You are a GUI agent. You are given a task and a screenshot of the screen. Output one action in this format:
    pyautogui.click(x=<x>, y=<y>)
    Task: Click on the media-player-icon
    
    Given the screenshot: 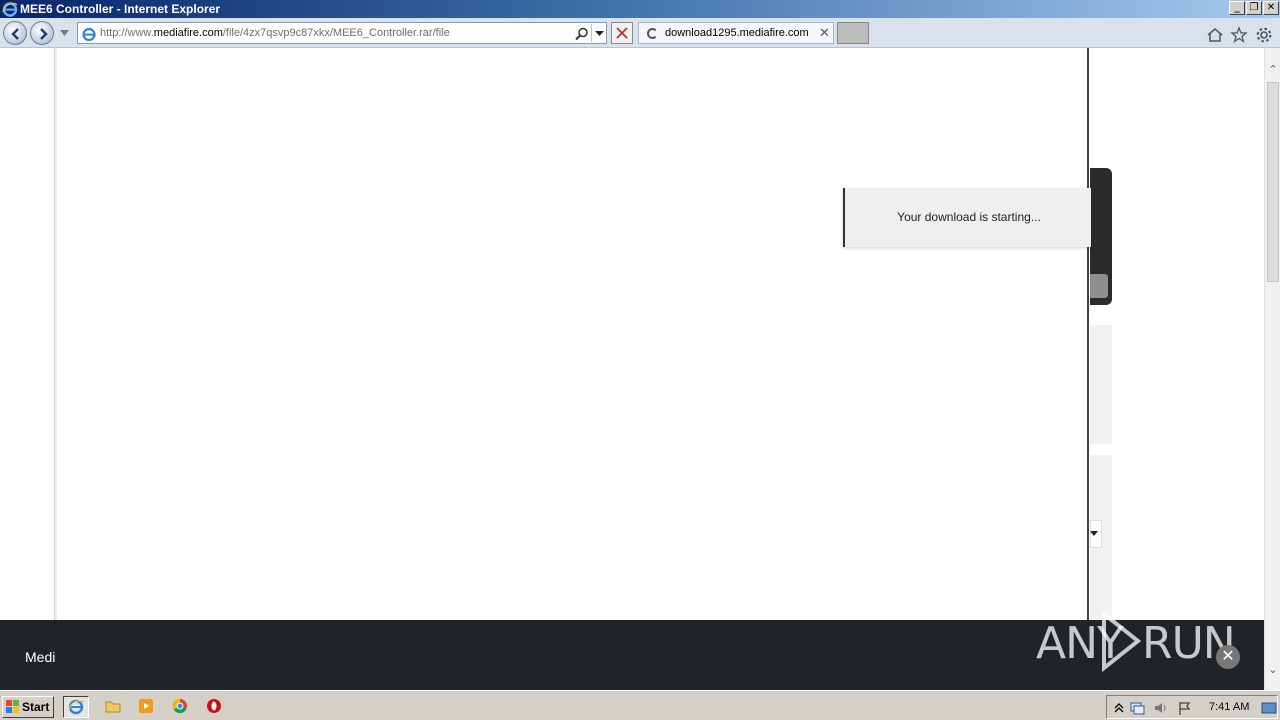 What is the action you would take?
    pyautogui.click(x=146, y=706)
    